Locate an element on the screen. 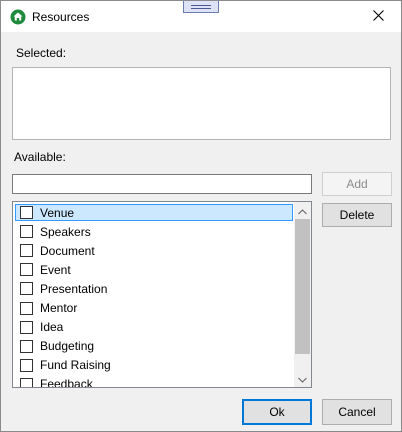  list-item-content: Fund Raising is located at coordinates (154, 365).